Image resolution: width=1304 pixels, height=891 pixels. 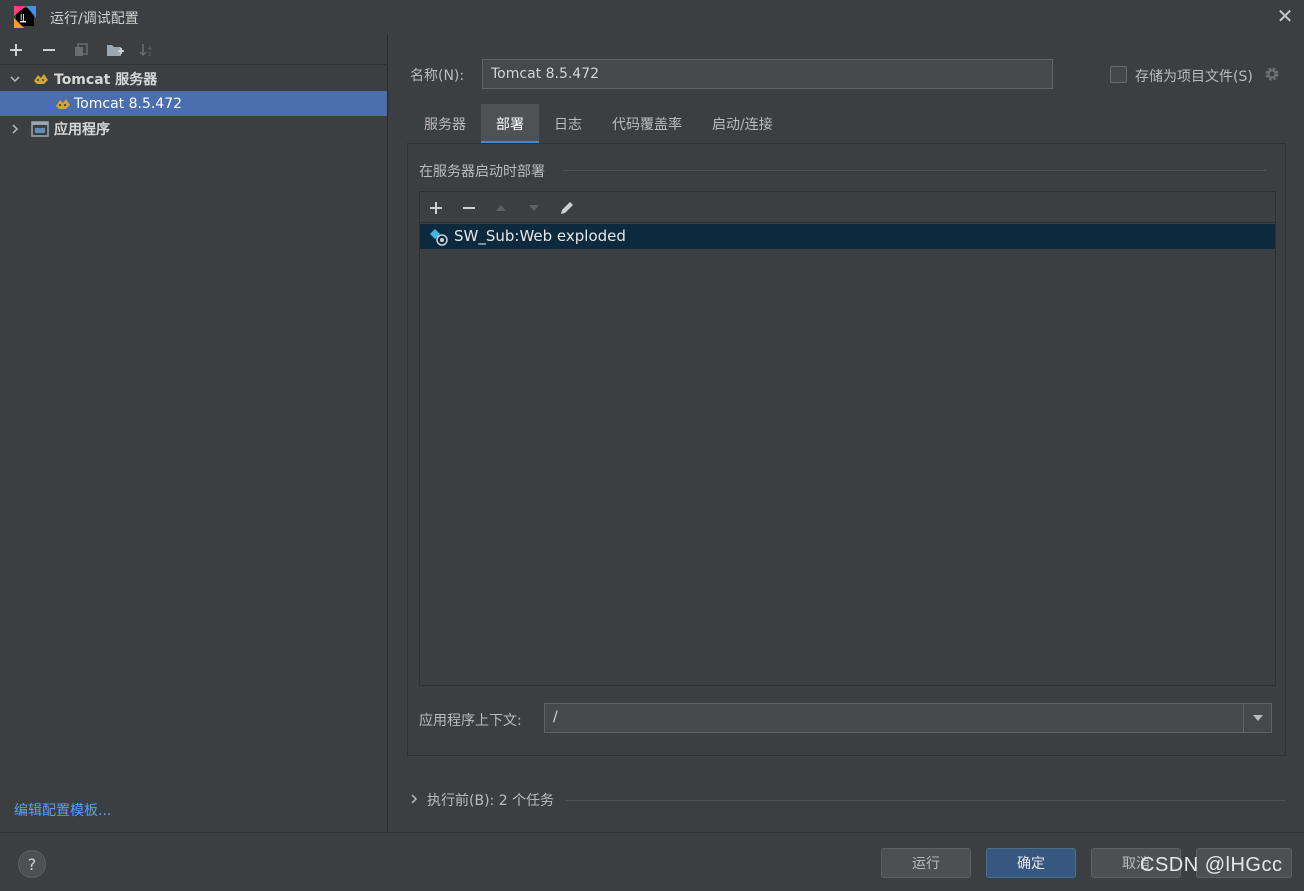 I want to click on tab-logs: 日志, so click(x=568, y=124).